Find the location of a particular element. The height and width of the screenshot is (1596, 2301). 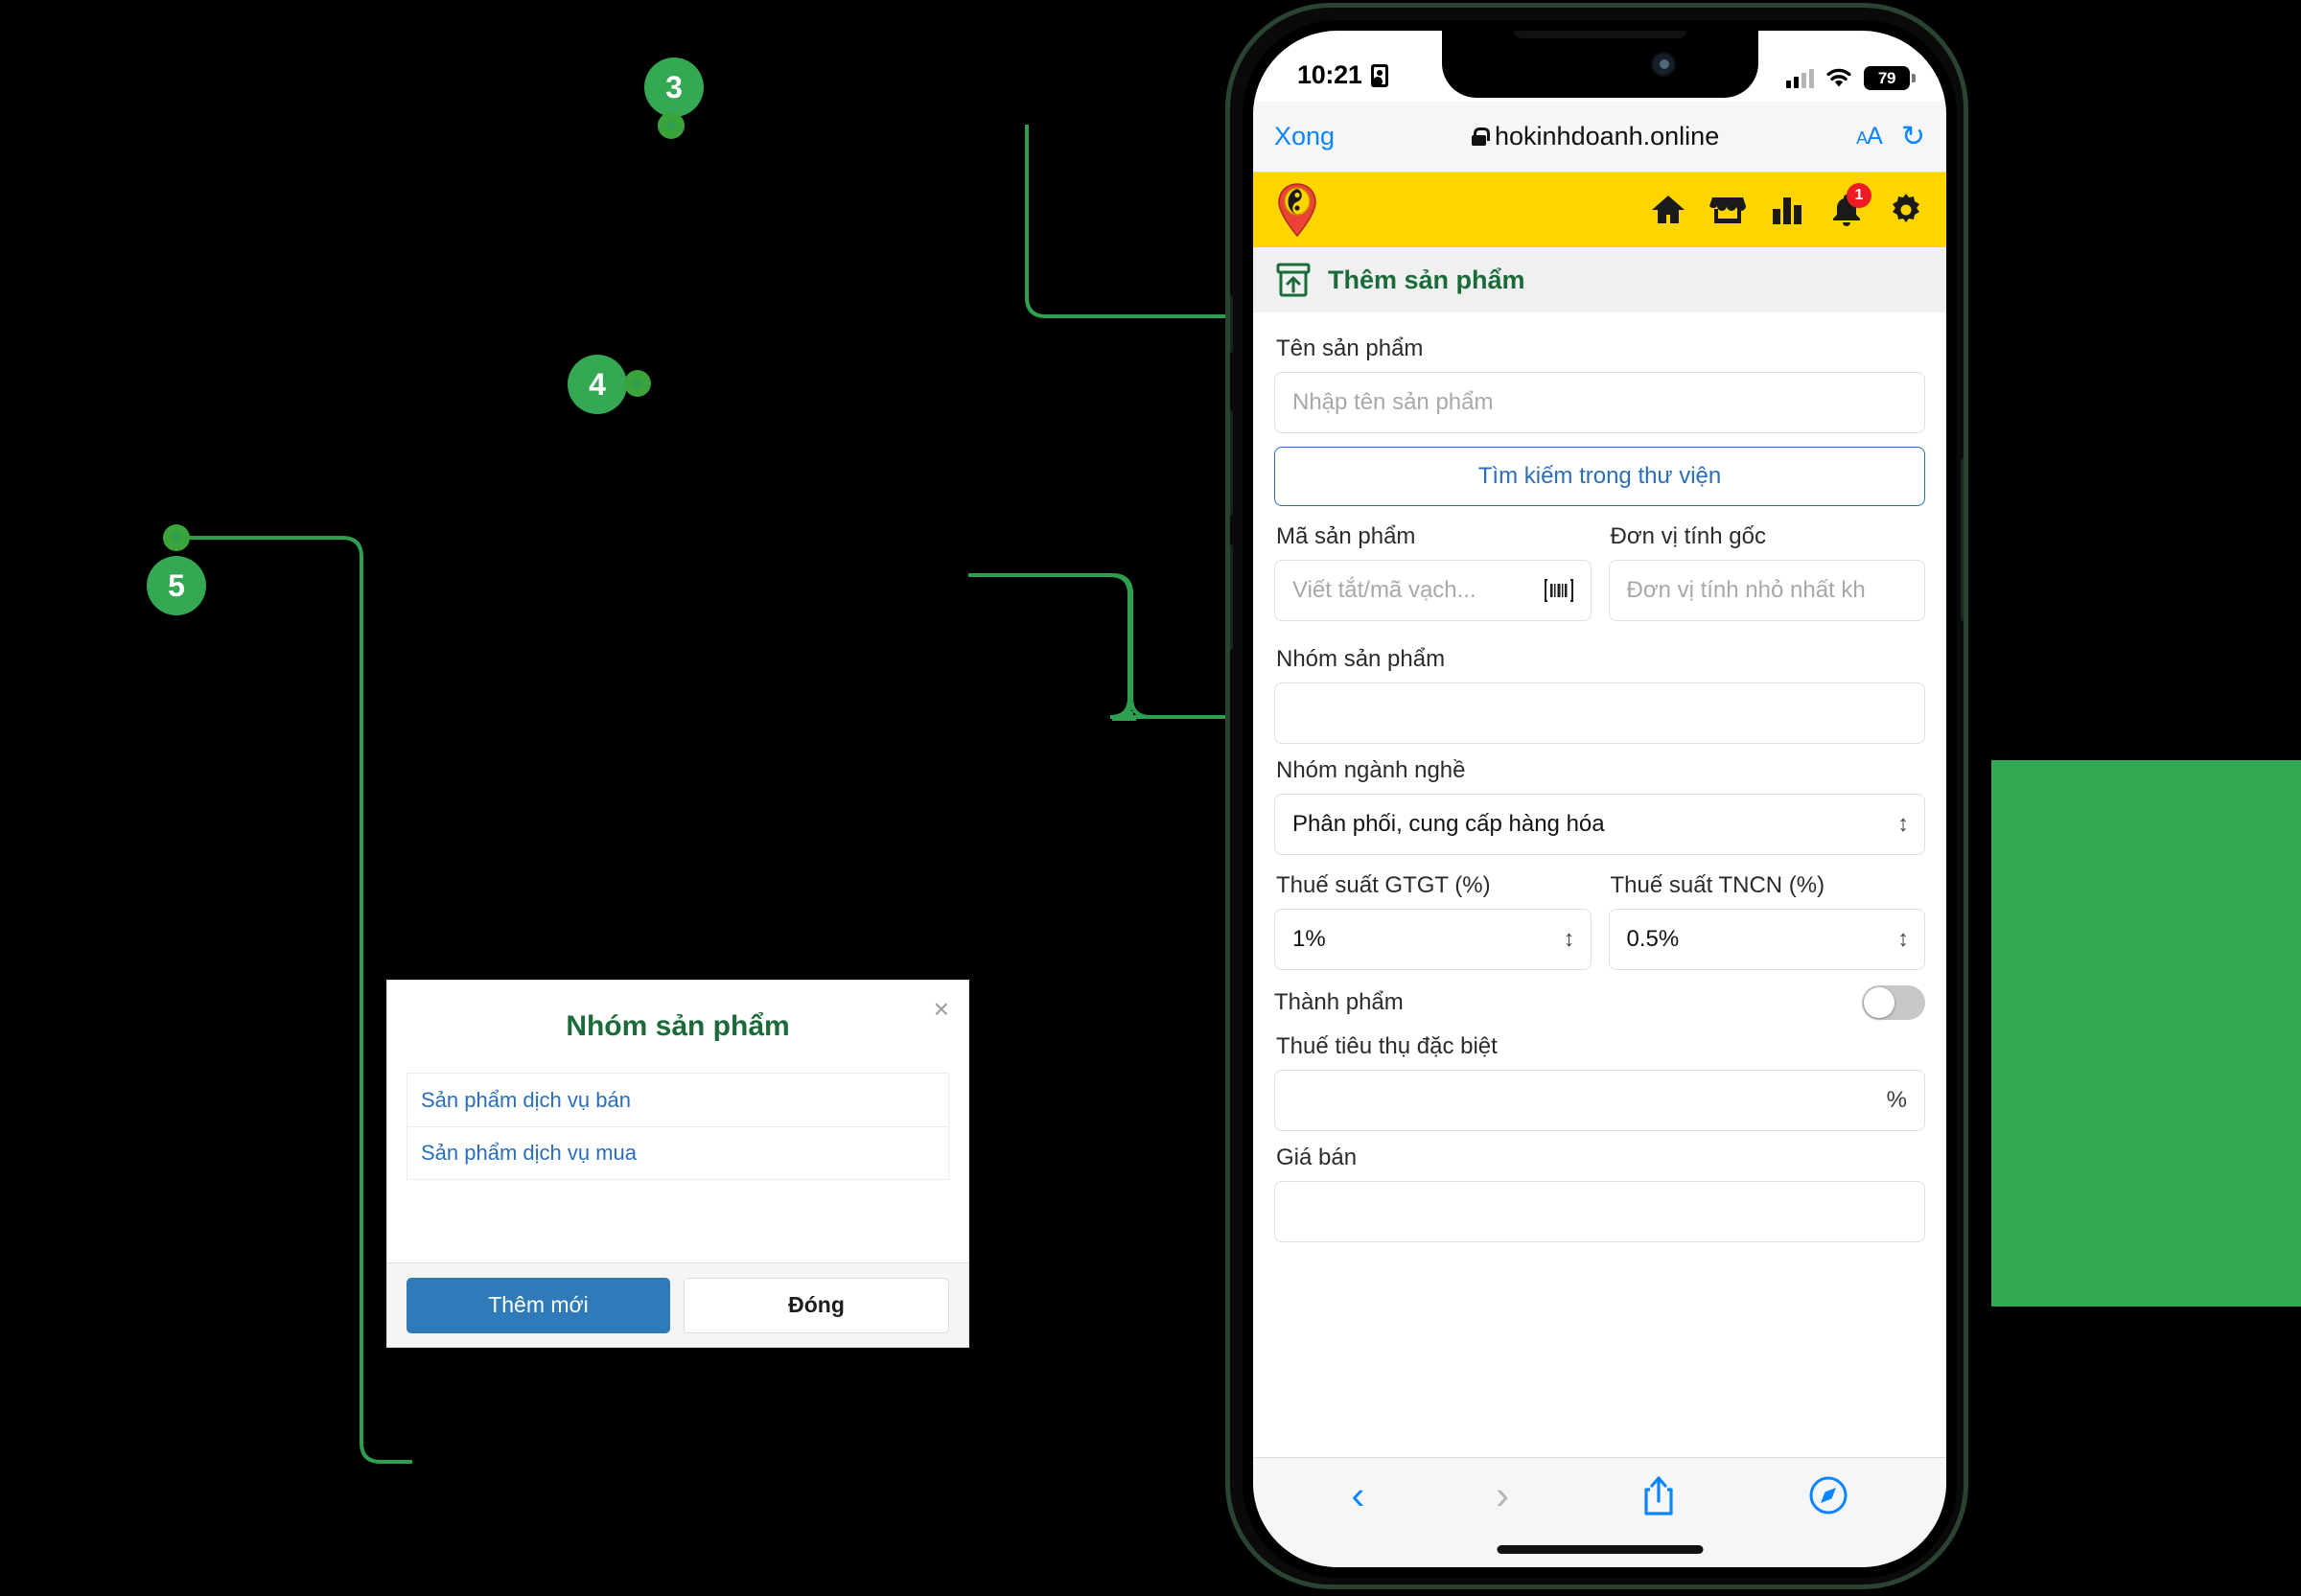

product-name-placeholder: Nhập tên sản phẩm is located at coordinates (1393, 402).